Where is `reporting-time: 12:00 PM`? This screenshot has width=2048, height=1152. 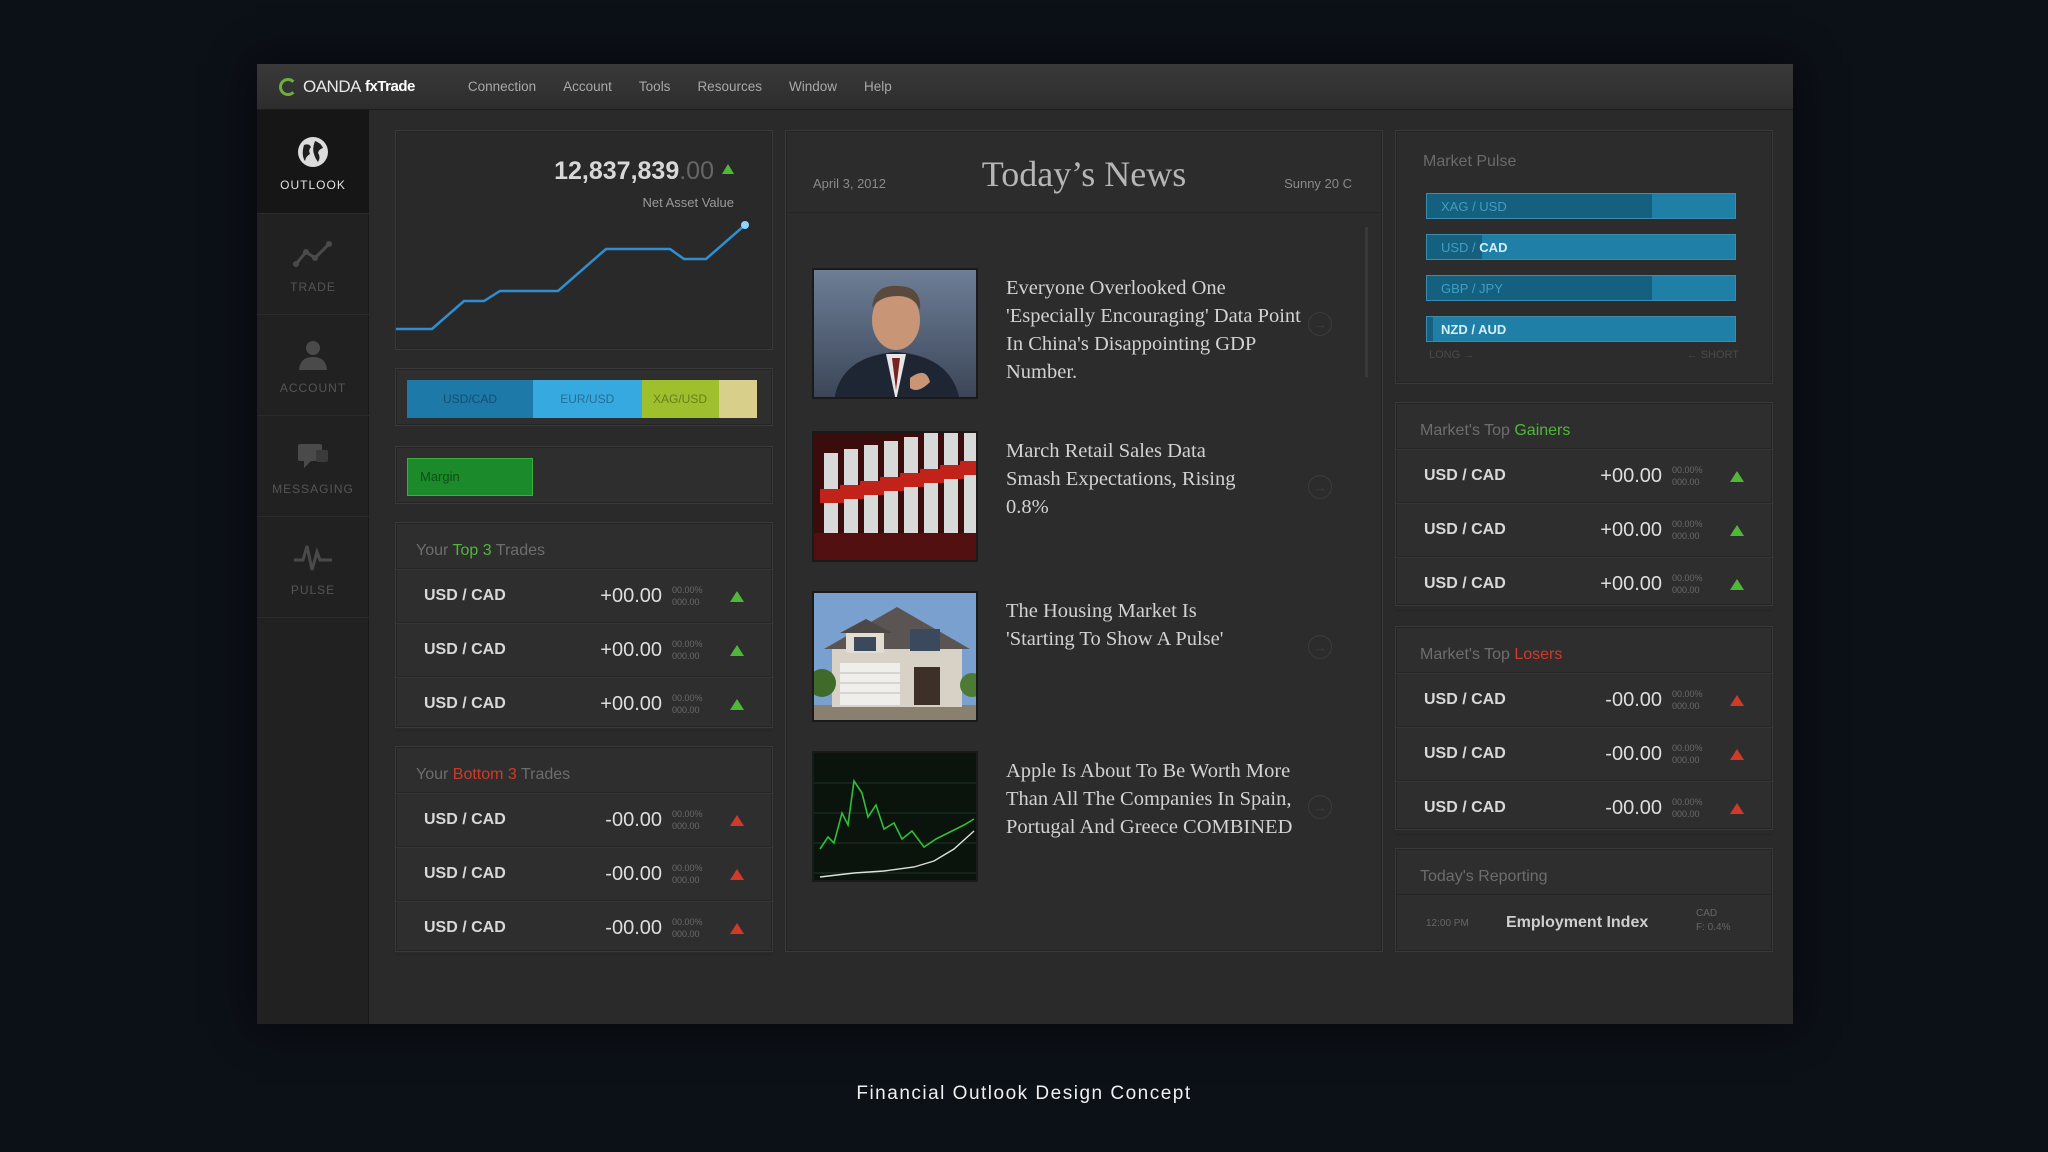
reporting-time: 12:00 PM is located at coordinates (1447, 923).